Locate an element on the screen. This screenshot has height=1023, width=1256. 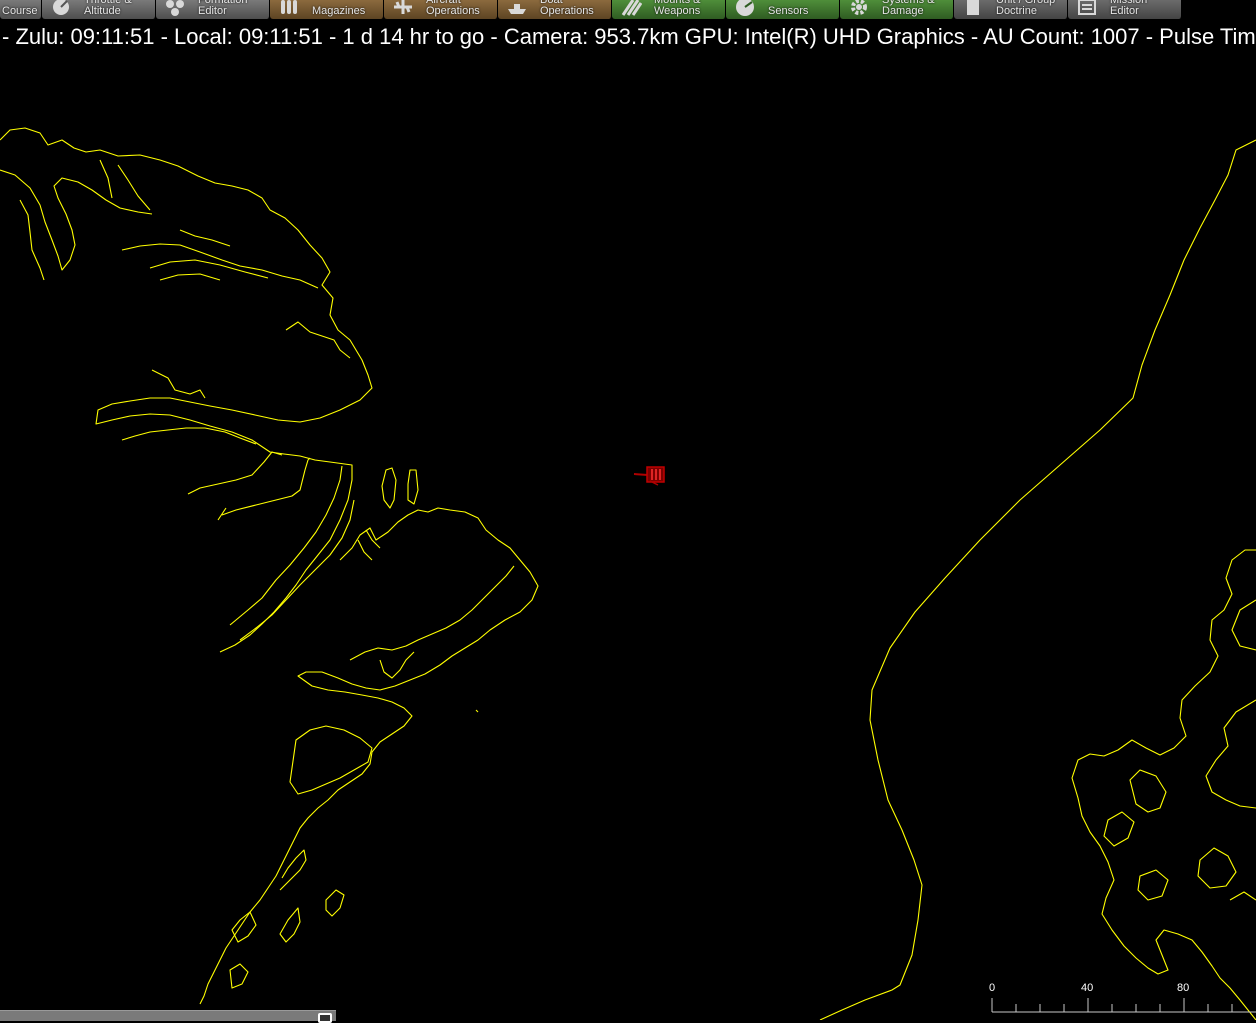
toolbar-button-aircraft: Aircraft Operations is located at coordinates (441, 9).